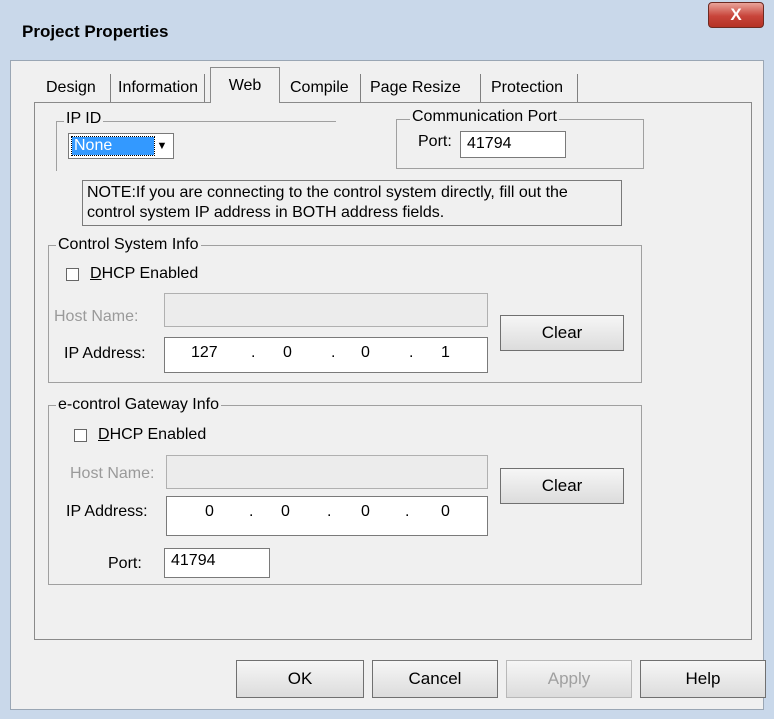  Describe the element at coordinates (326, 310) in the screenshot. I see `cs-host-input` at that location.